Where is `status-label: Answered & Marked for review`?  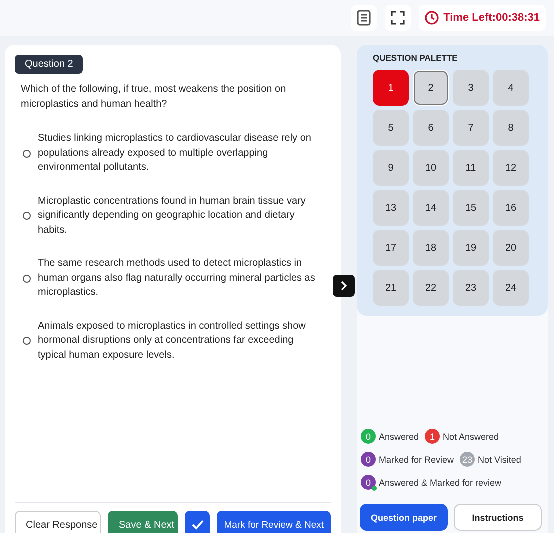 status-label: Answered & Marked for review is located at coordinates (440, 483).